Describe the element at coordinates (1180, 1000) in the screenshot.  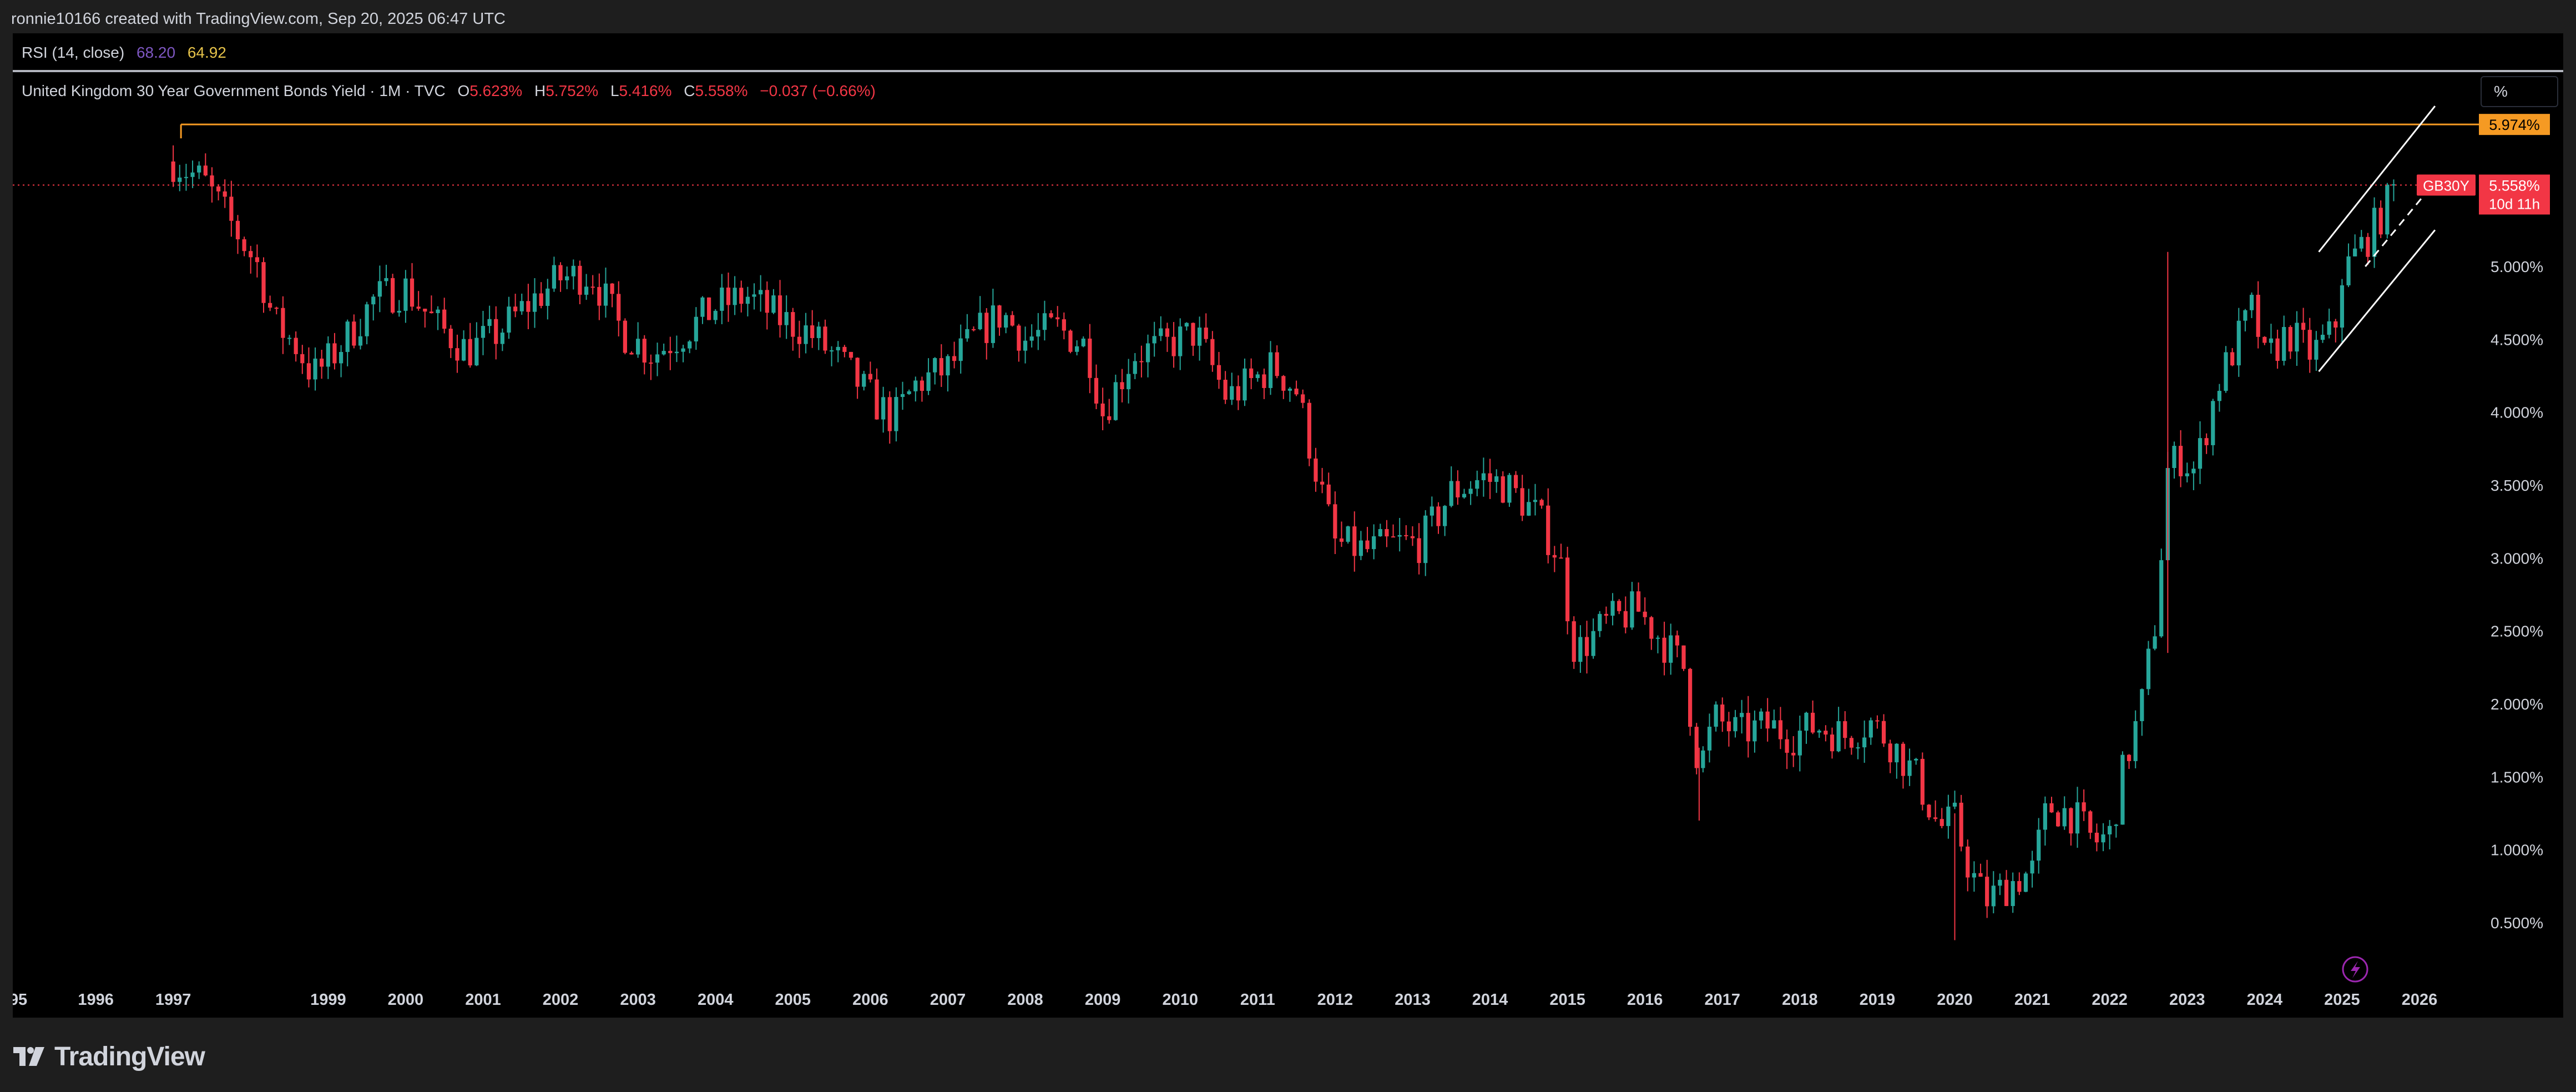
I see `time-tick-label: 2010` at that location.